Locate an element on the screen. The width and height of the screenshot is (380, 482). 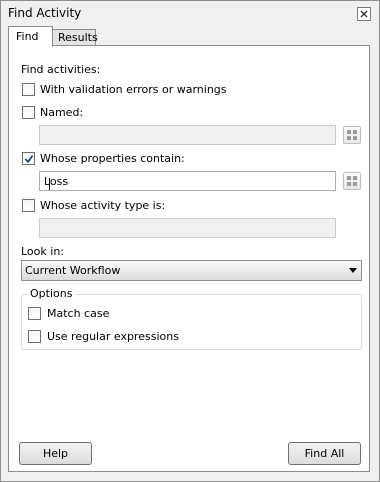
validation-label: With validation errors or warnings is located at coordinates (133, 89).